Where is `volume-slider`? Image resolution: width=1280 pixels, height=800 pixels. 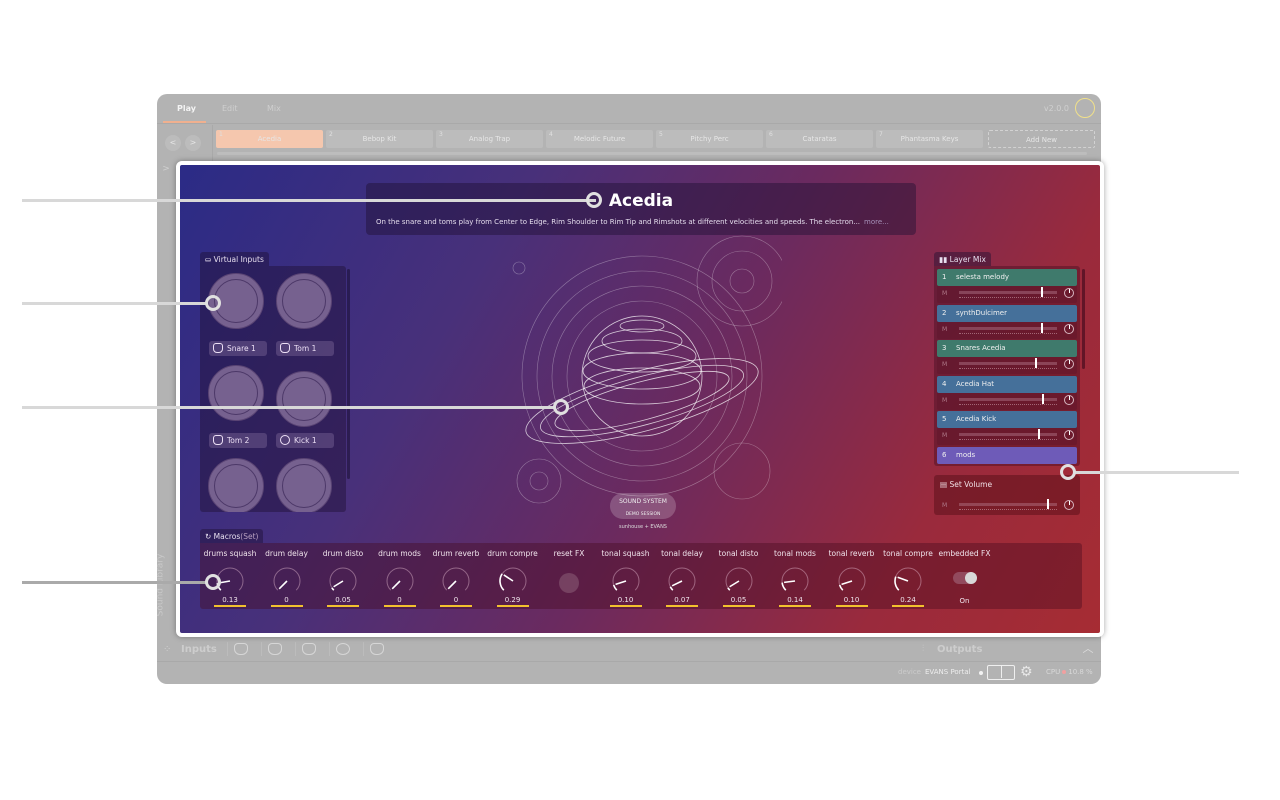 volume-slider is located at coordinates (1008, 504).